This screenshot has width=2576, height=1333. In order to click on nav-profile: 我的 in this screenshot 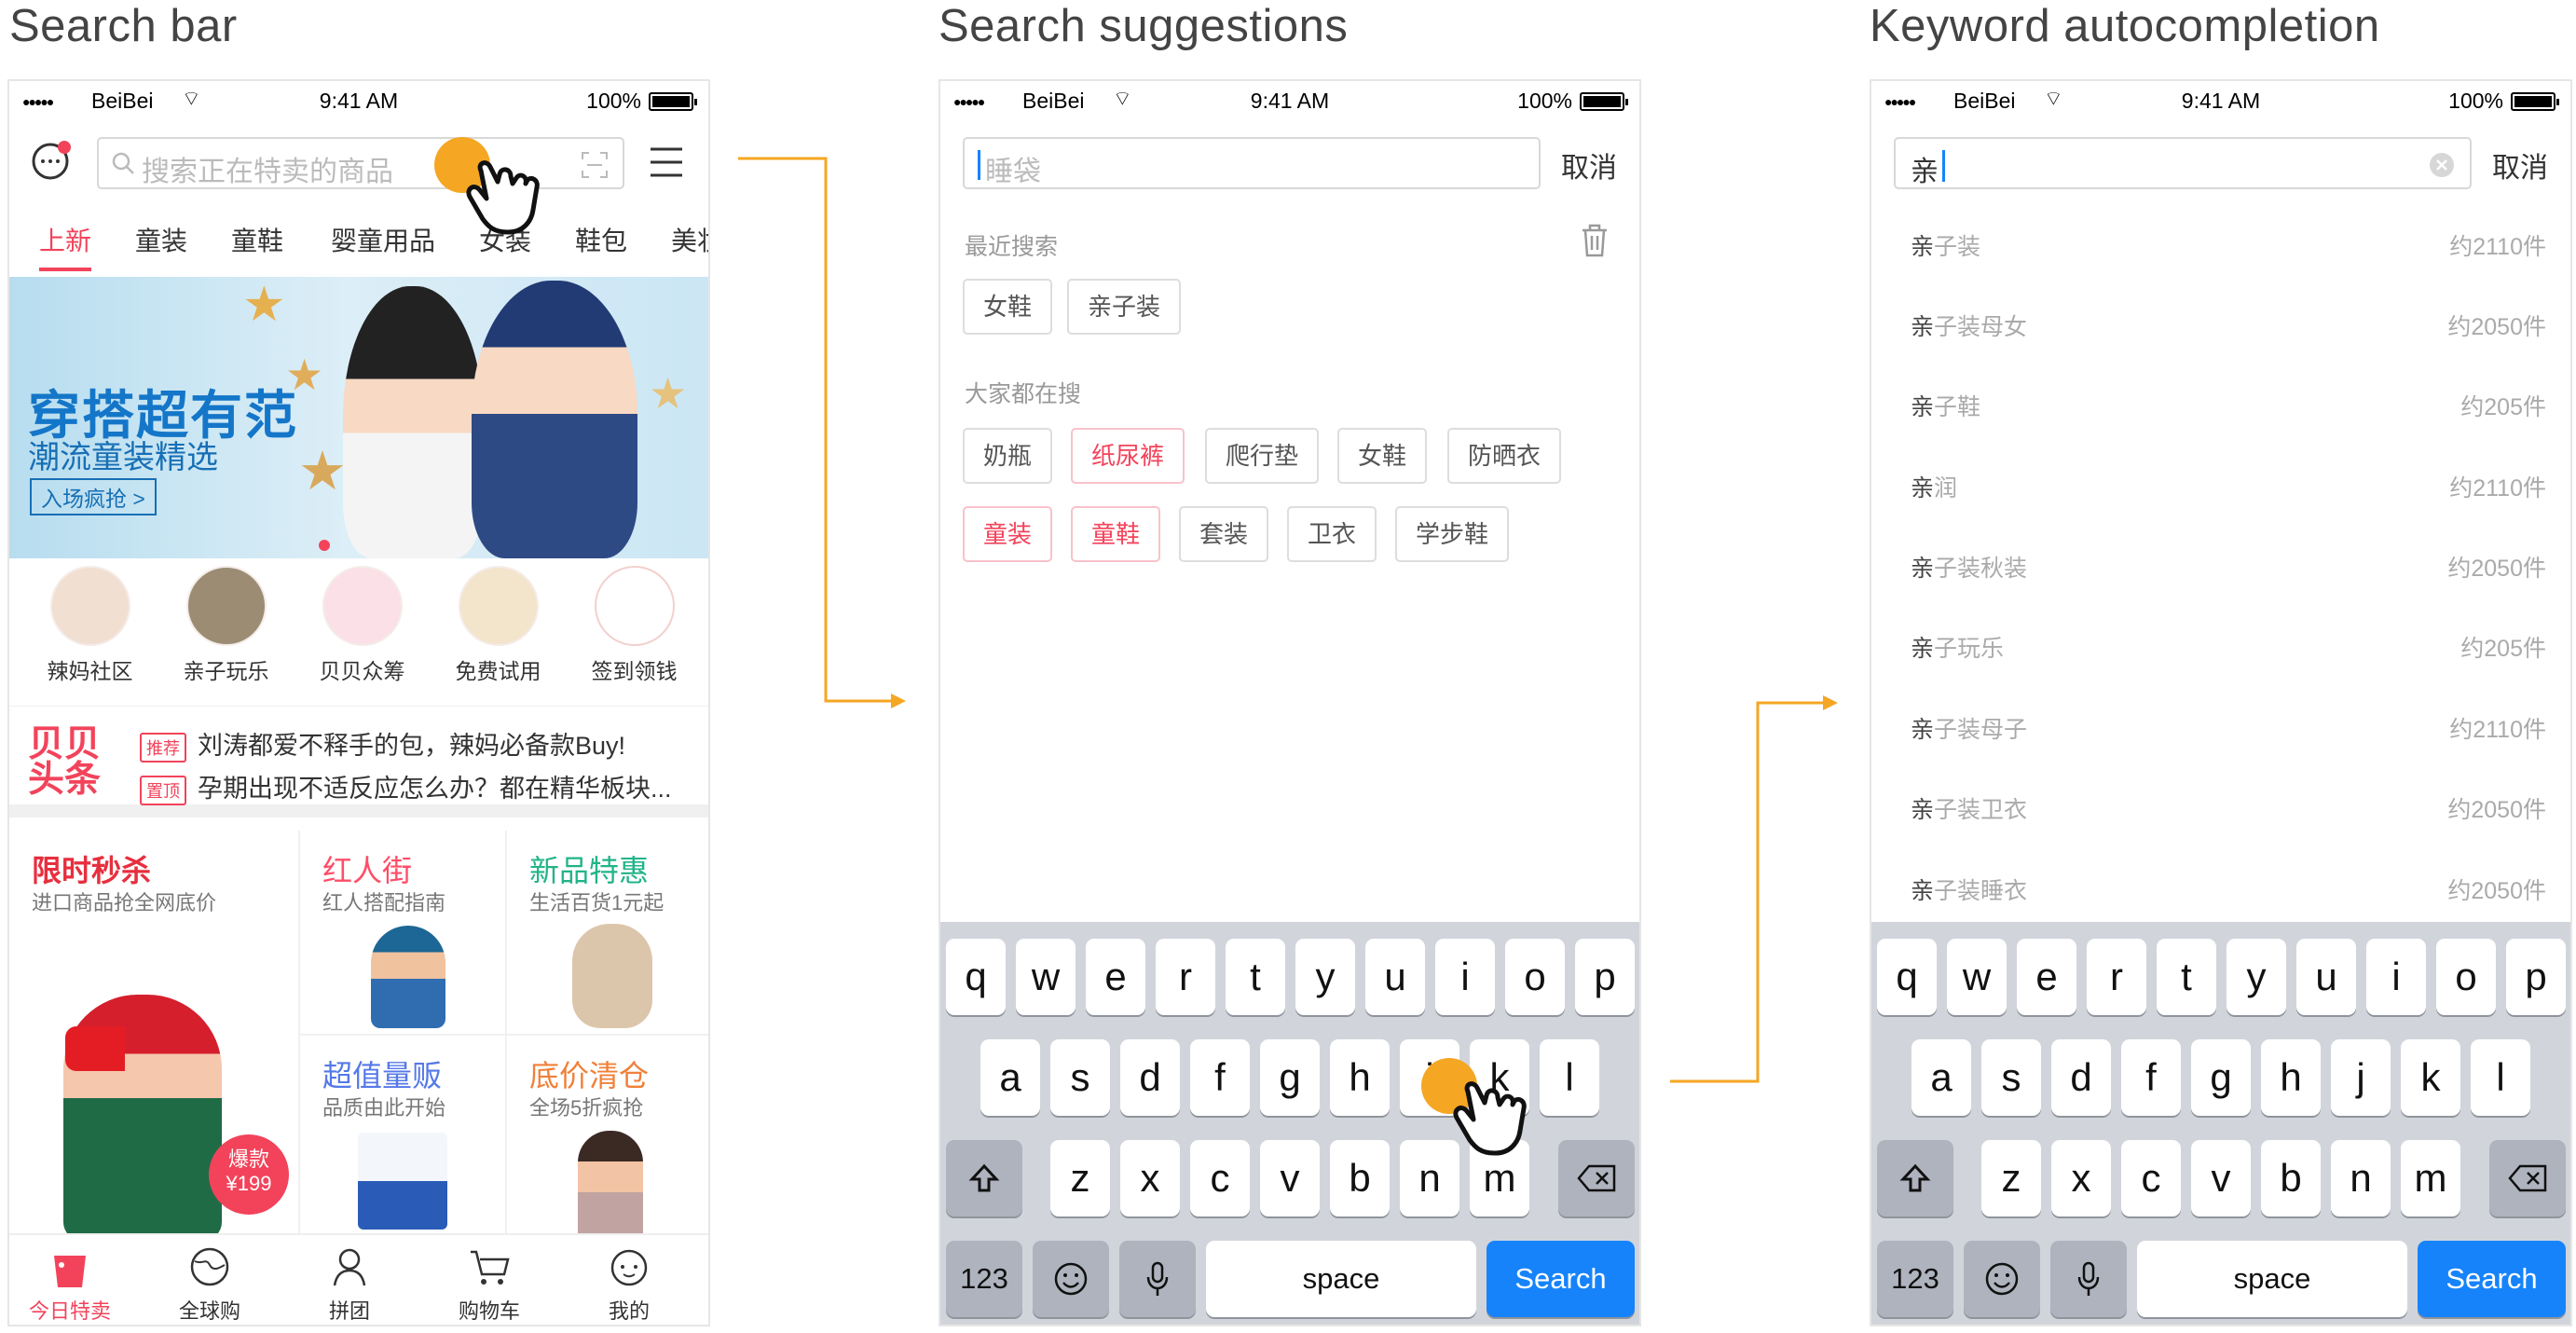, I will do `click(629, 1284)`.